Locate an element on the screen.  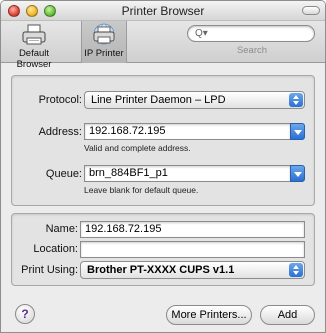
location-label: Location: is located at coordinates (55, 249).